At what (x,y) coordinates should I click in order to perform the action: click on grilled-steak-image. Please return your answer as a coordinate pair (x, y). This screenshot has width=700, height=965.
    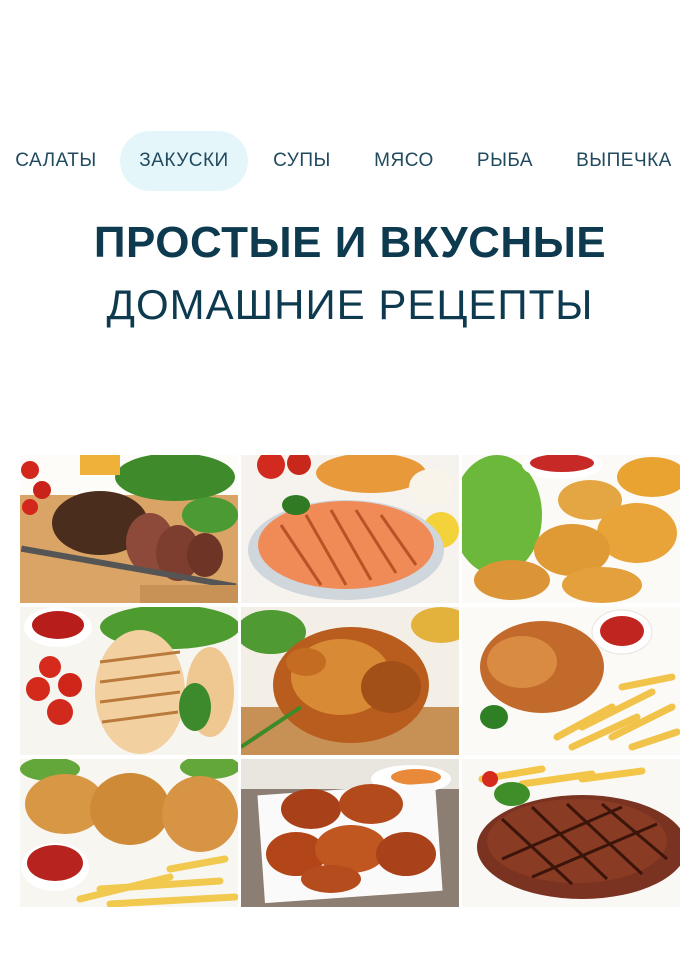
    Looking at the image, I should click on (571, 833).